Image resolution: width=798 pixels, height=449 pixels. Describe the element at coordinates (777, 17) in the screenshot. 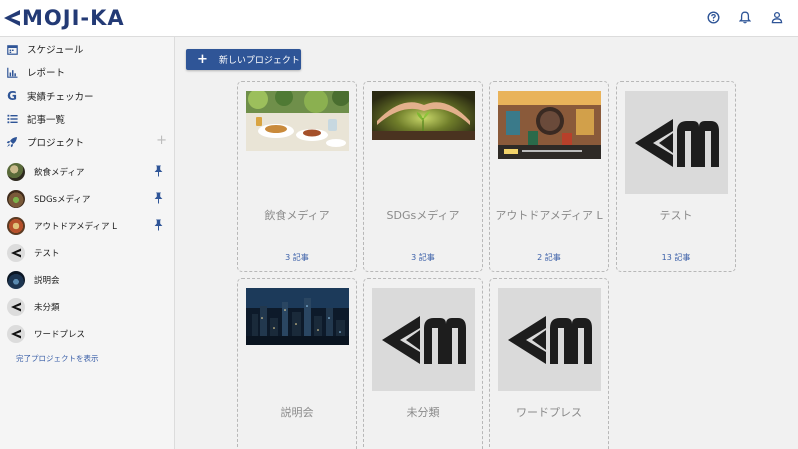

I see `user-icon` at that location.